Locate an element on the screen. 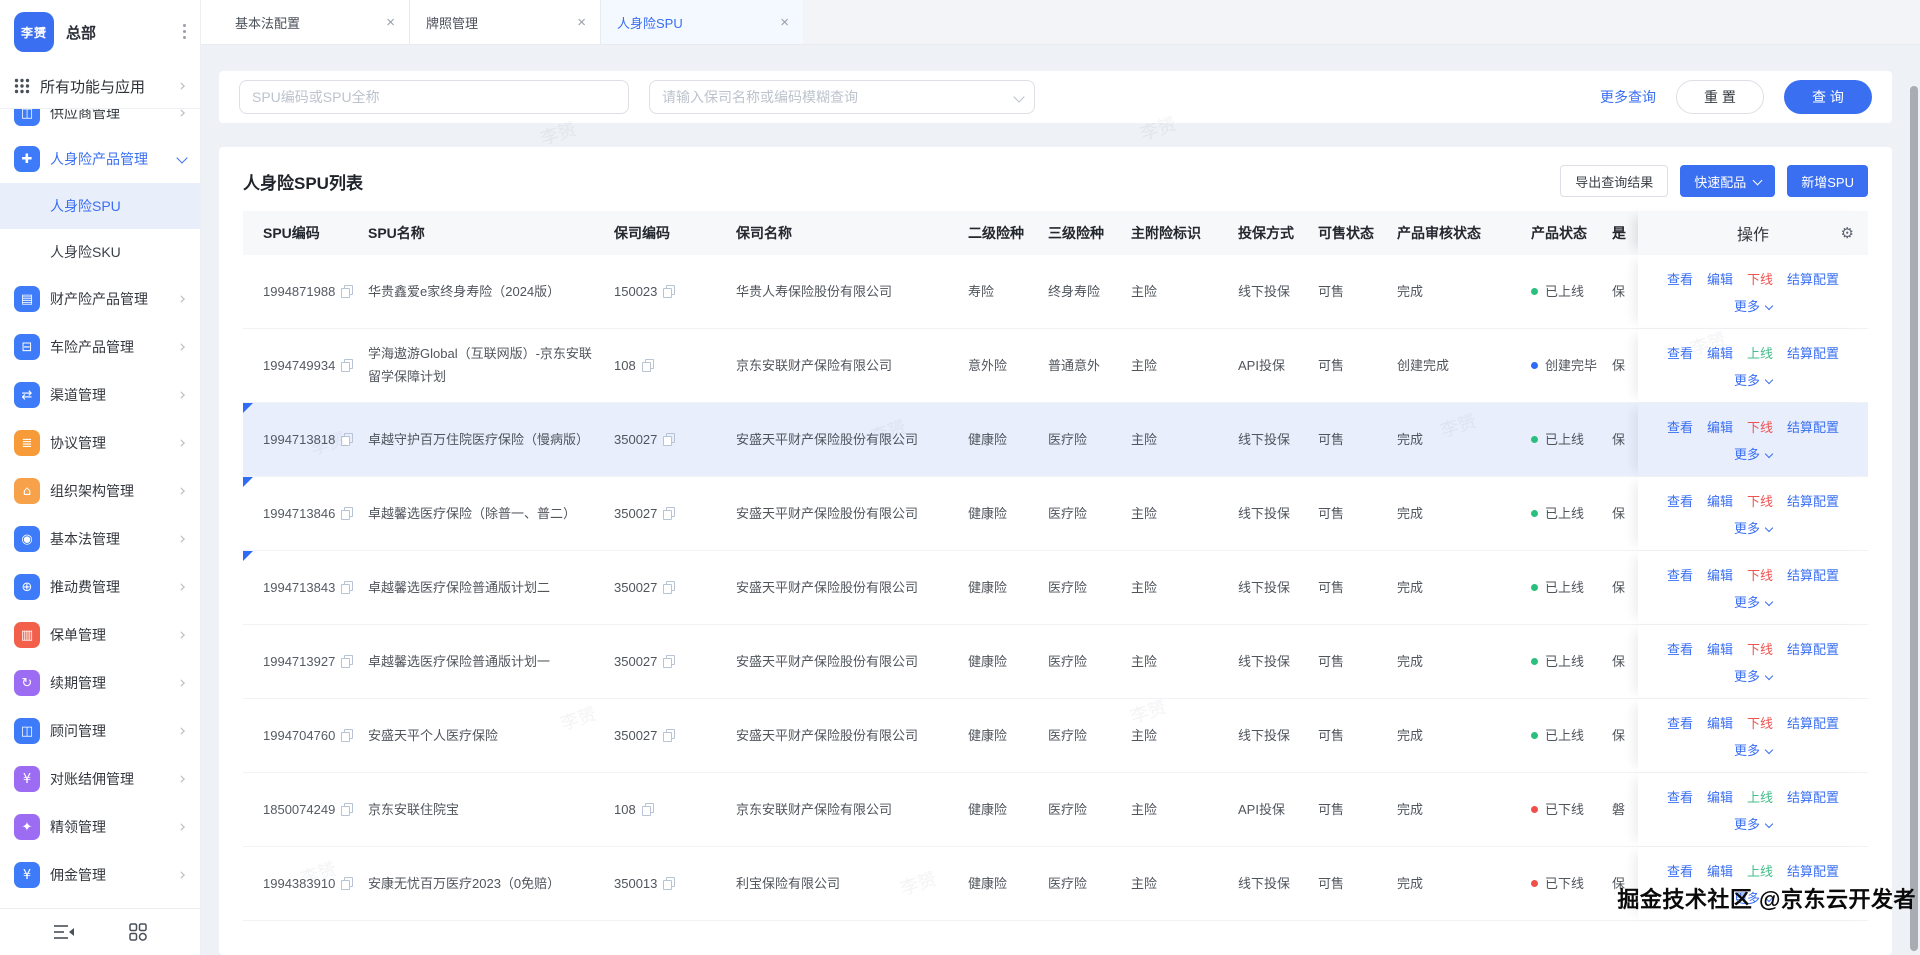 The image size is (1920, 955). sidebar-item: ✦ 精领管理 › is located at coordinates (100, 827).